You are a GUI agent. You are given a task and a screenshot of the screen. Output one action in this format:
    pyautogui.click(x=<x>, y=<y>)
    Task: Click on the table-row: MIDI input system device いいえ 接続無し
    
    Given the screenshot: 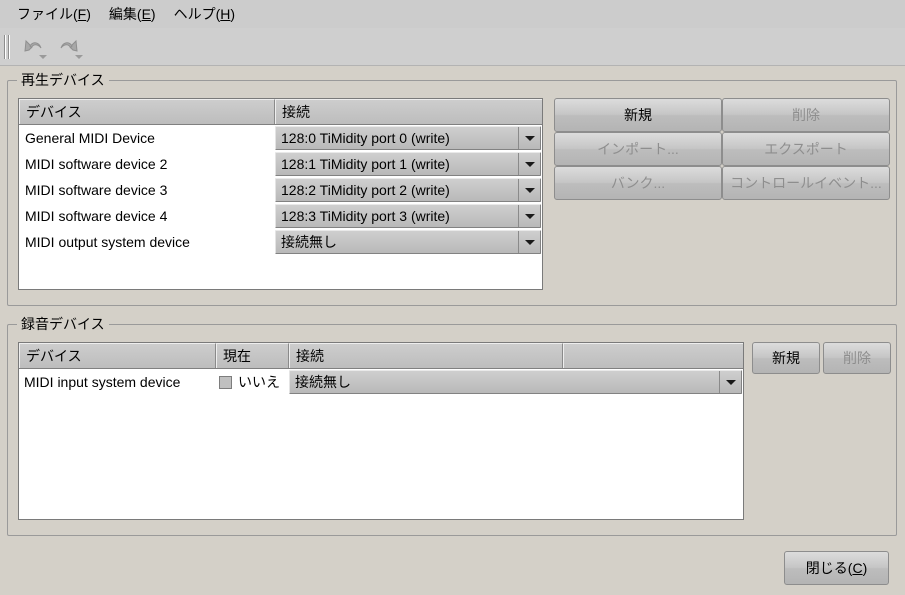 What is the action you would take?
    pyautogui.click(x=381, y=382)
    